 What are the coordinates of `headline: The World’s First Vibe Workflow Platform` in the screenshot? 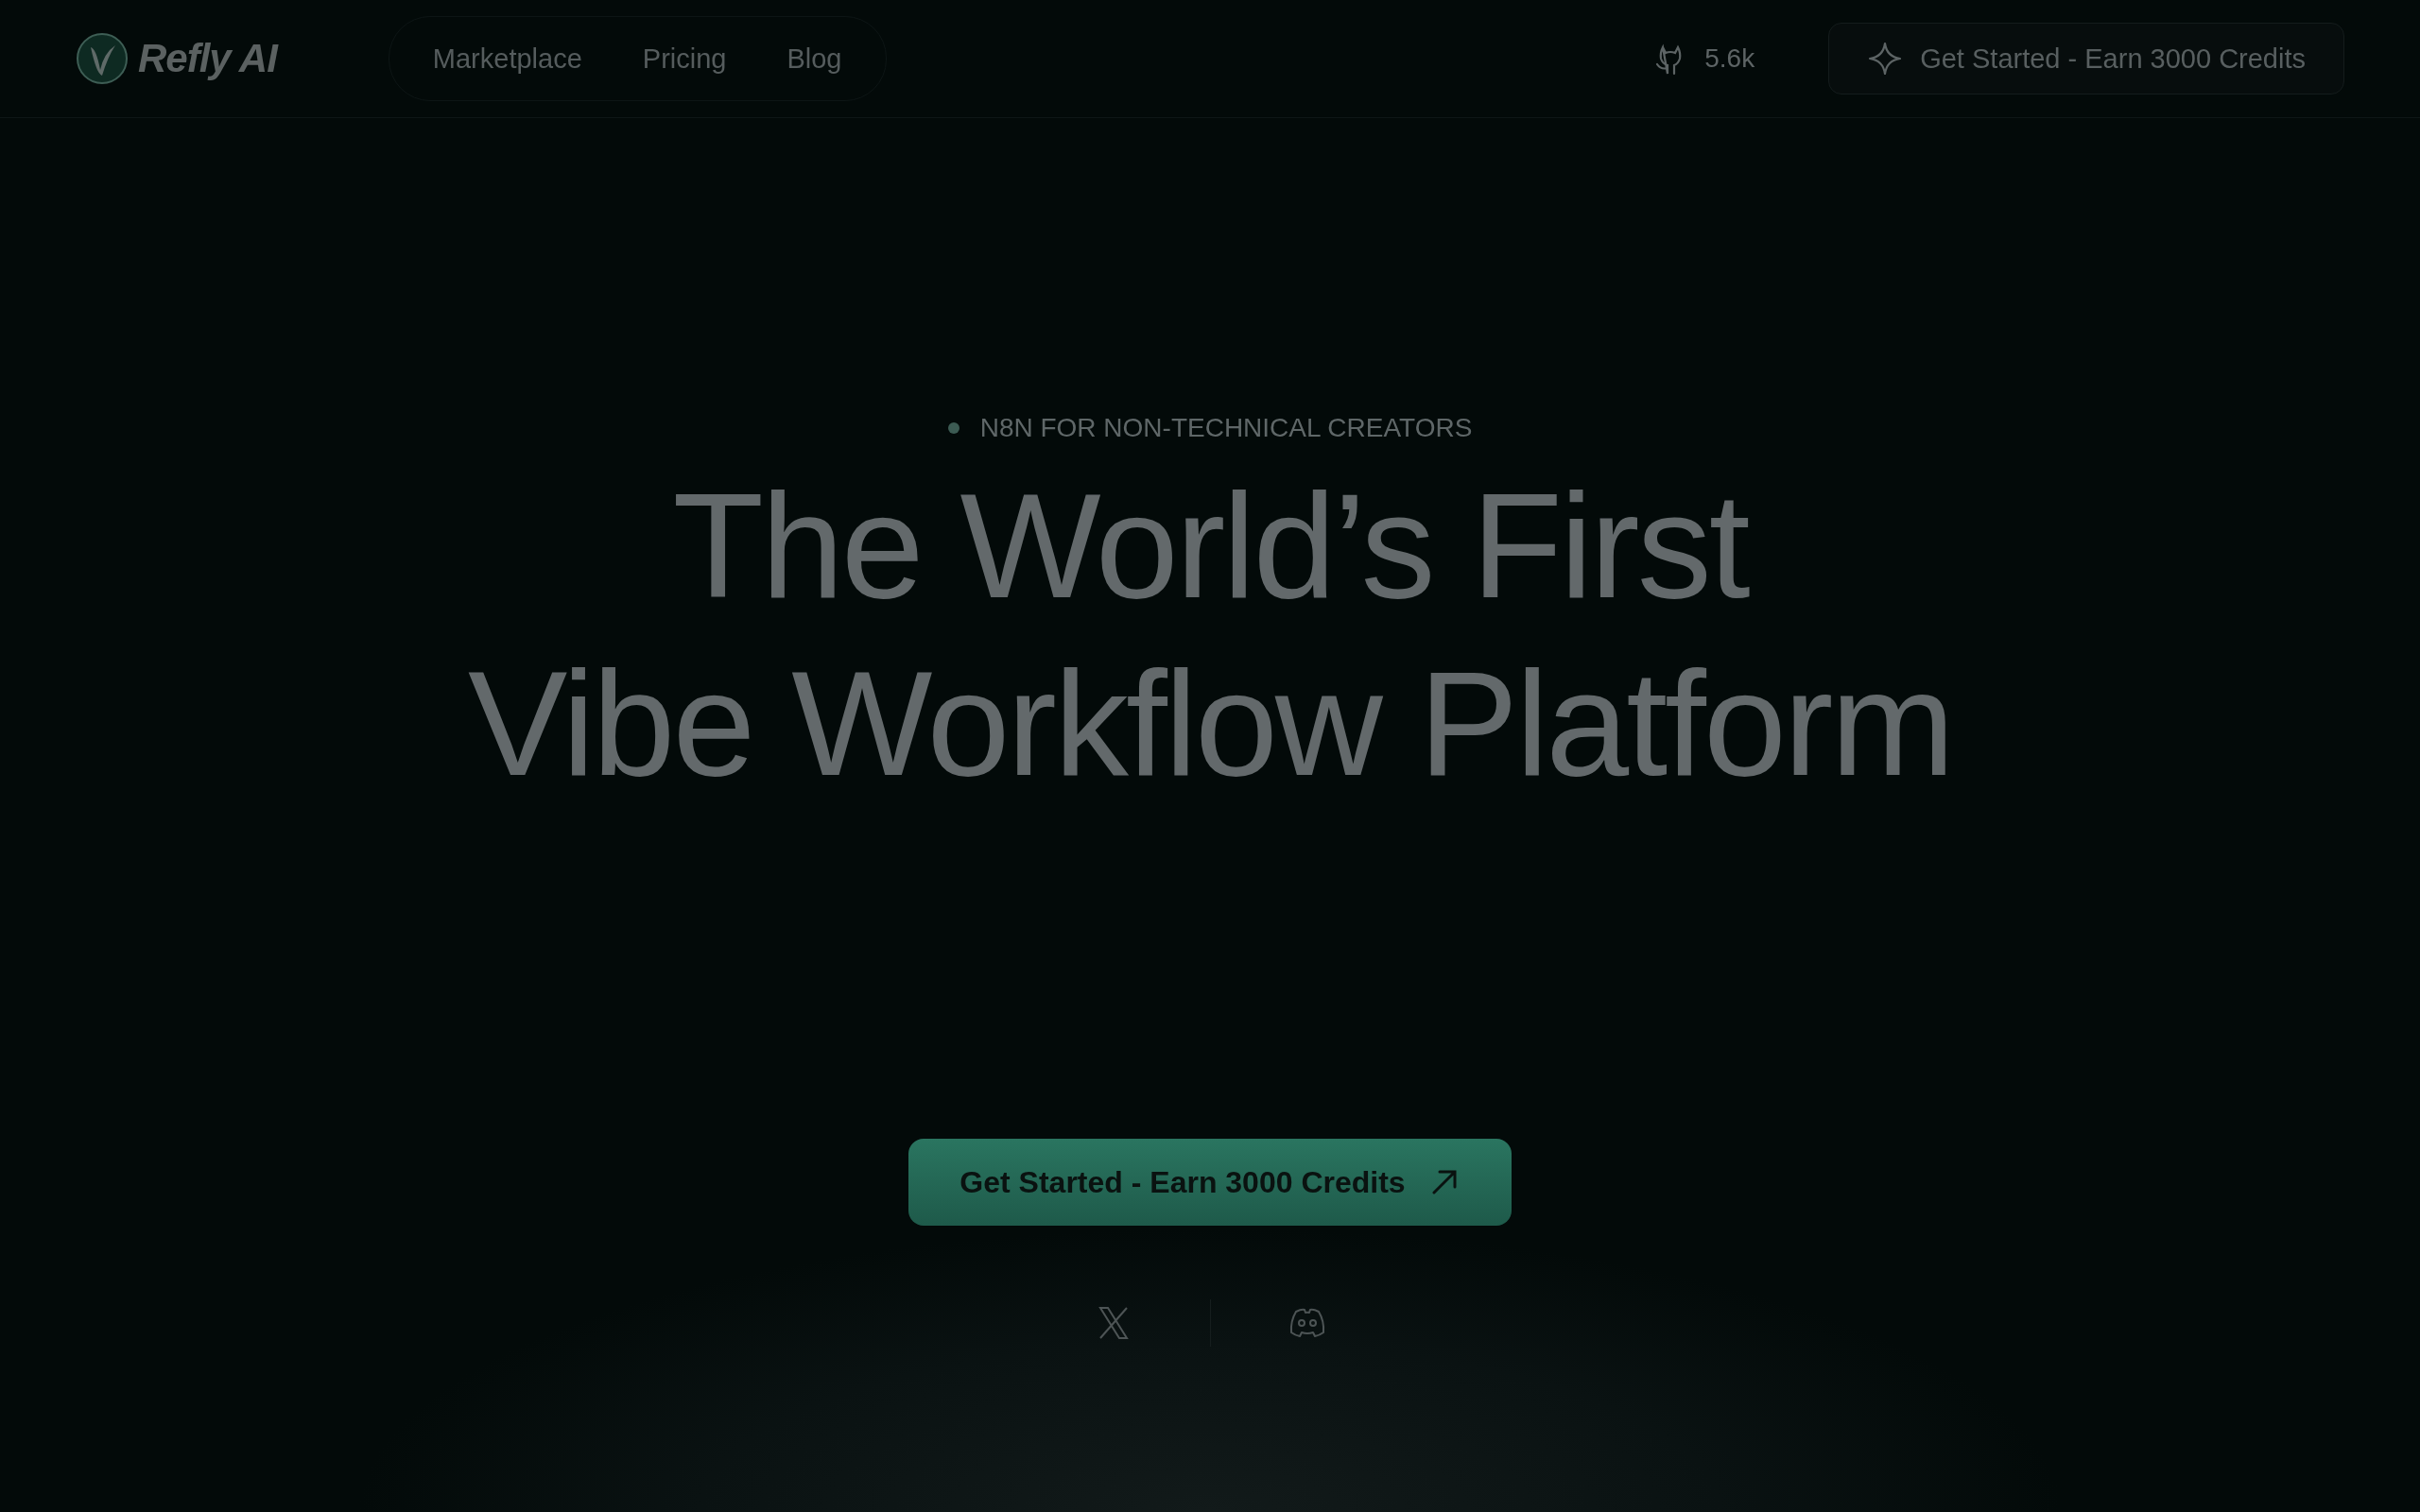 It's located at (1210, 634).